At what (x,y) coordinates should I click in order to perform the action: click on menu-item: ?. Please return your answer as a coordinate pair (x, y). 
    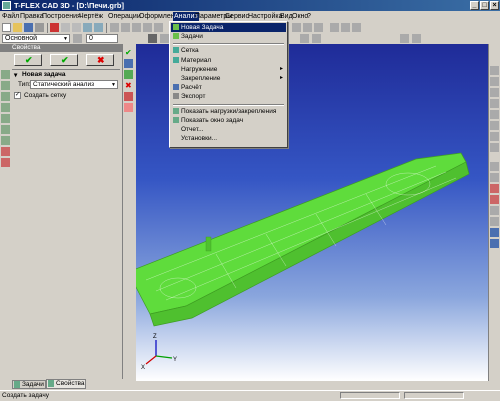
    Looking at the image, I should click on (309, 16).